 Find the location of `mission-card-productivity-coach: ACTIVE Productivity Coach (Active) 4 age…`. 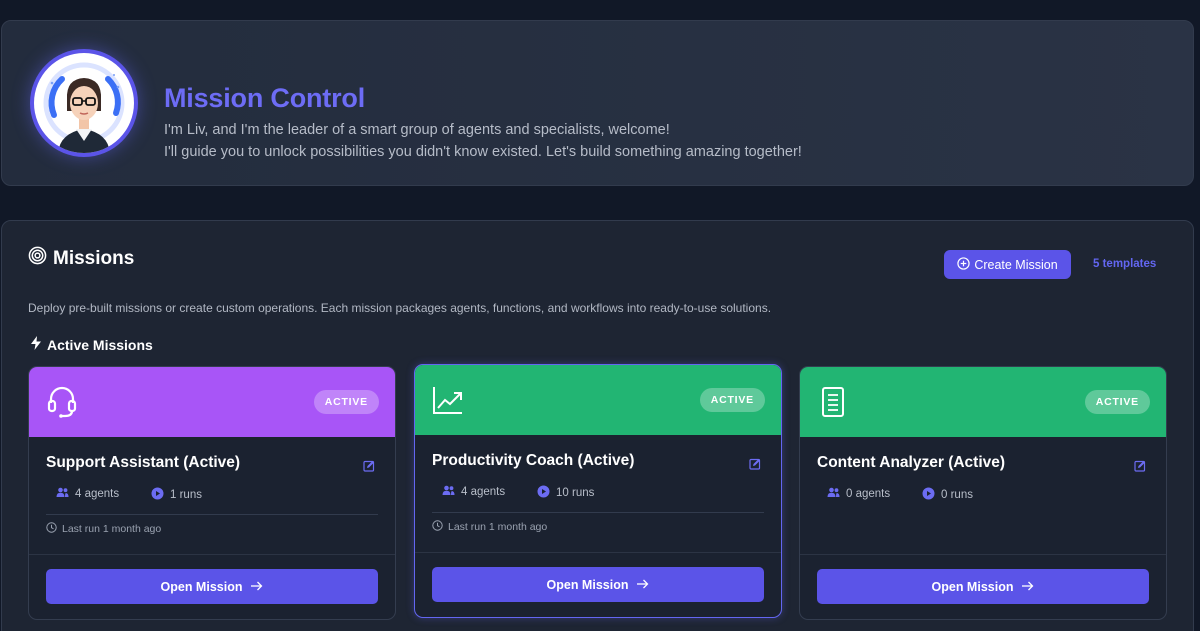

mission-card-productivity-coach: ACTIVE Productivity Coach (Active) 4 age… is located at coordinates (598, 491).